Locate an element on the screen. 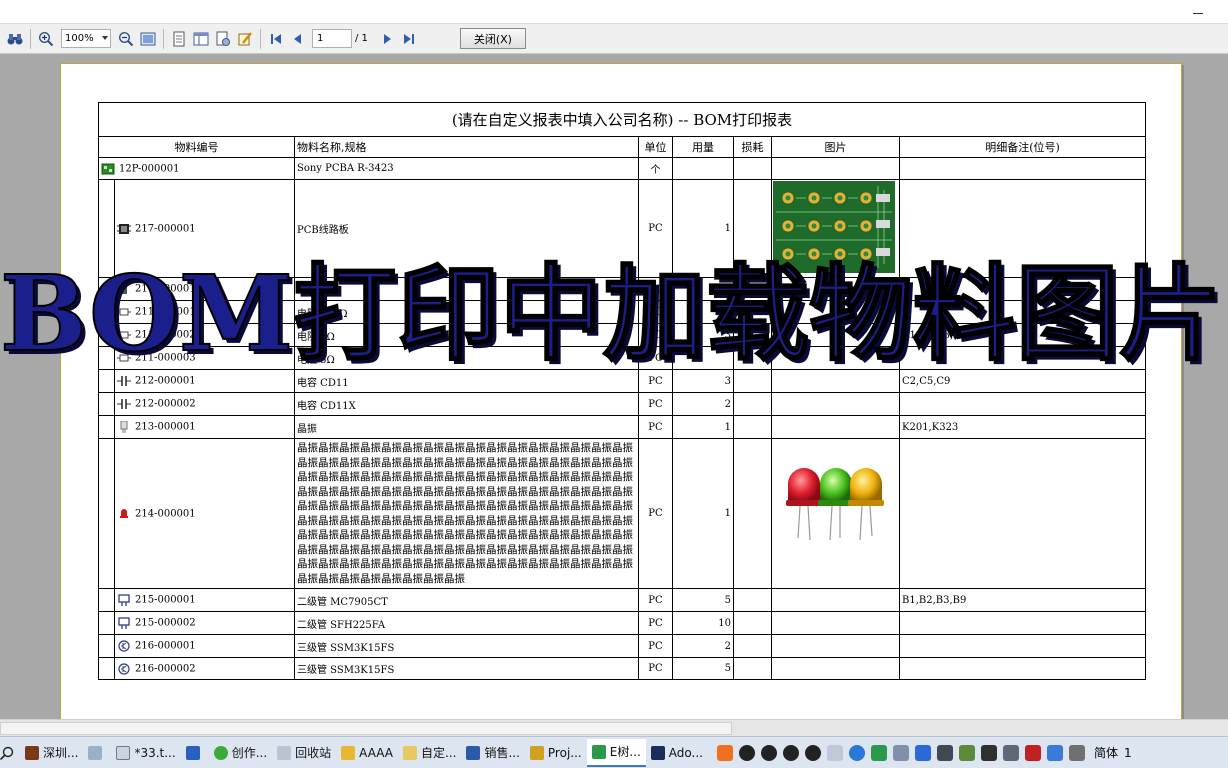  remark-cell is located at coordinates (1022, 312).